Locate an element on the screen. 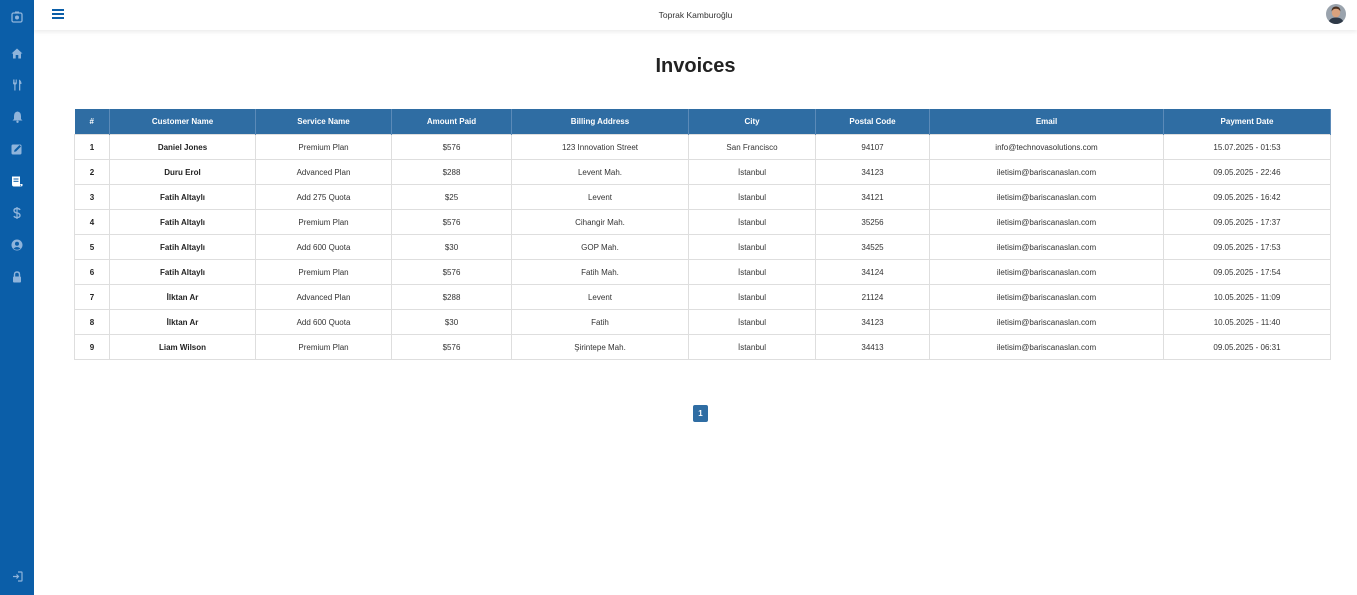 This screenshot has width=1357, height=595. cell-customer-name: Liam Wilson is located at coordinates (182, 347).